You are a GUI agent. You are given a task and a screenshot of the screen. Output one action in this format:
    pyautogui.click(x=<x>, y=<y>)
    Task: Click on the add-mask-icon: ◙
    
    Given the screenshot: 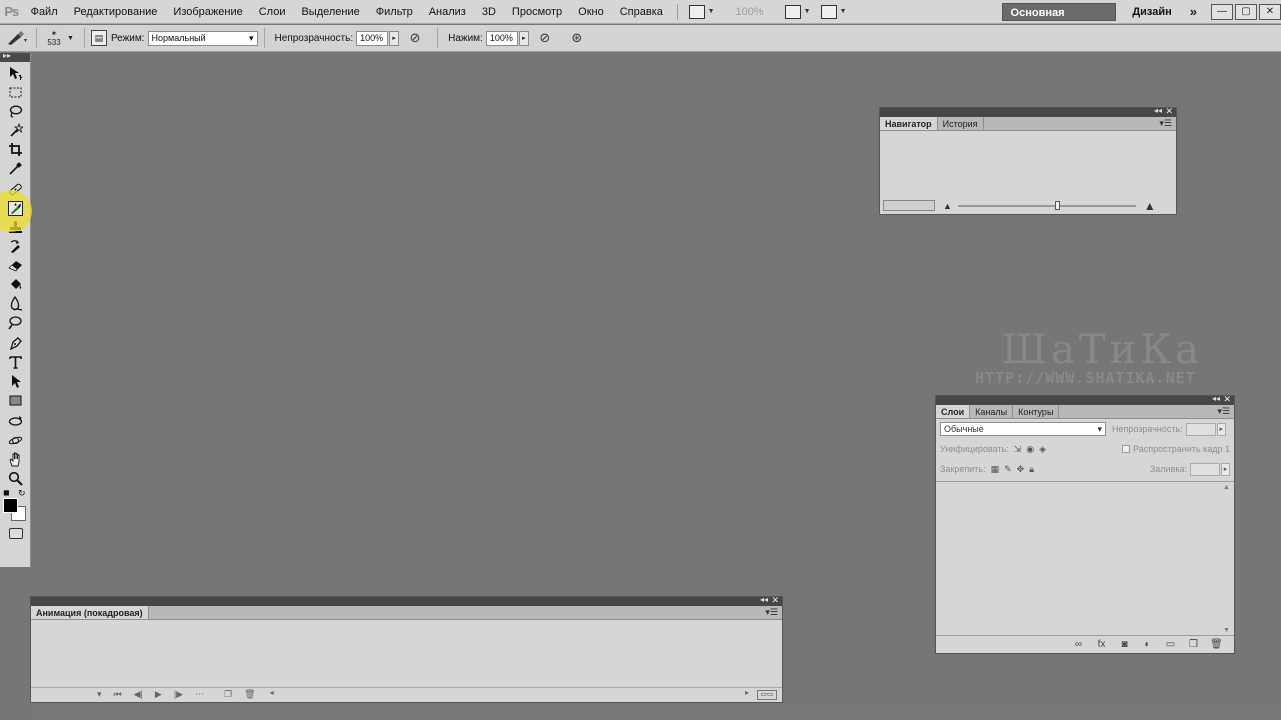 What is the action you would take?
    pyautogui.click(x=1124, y=644)
    